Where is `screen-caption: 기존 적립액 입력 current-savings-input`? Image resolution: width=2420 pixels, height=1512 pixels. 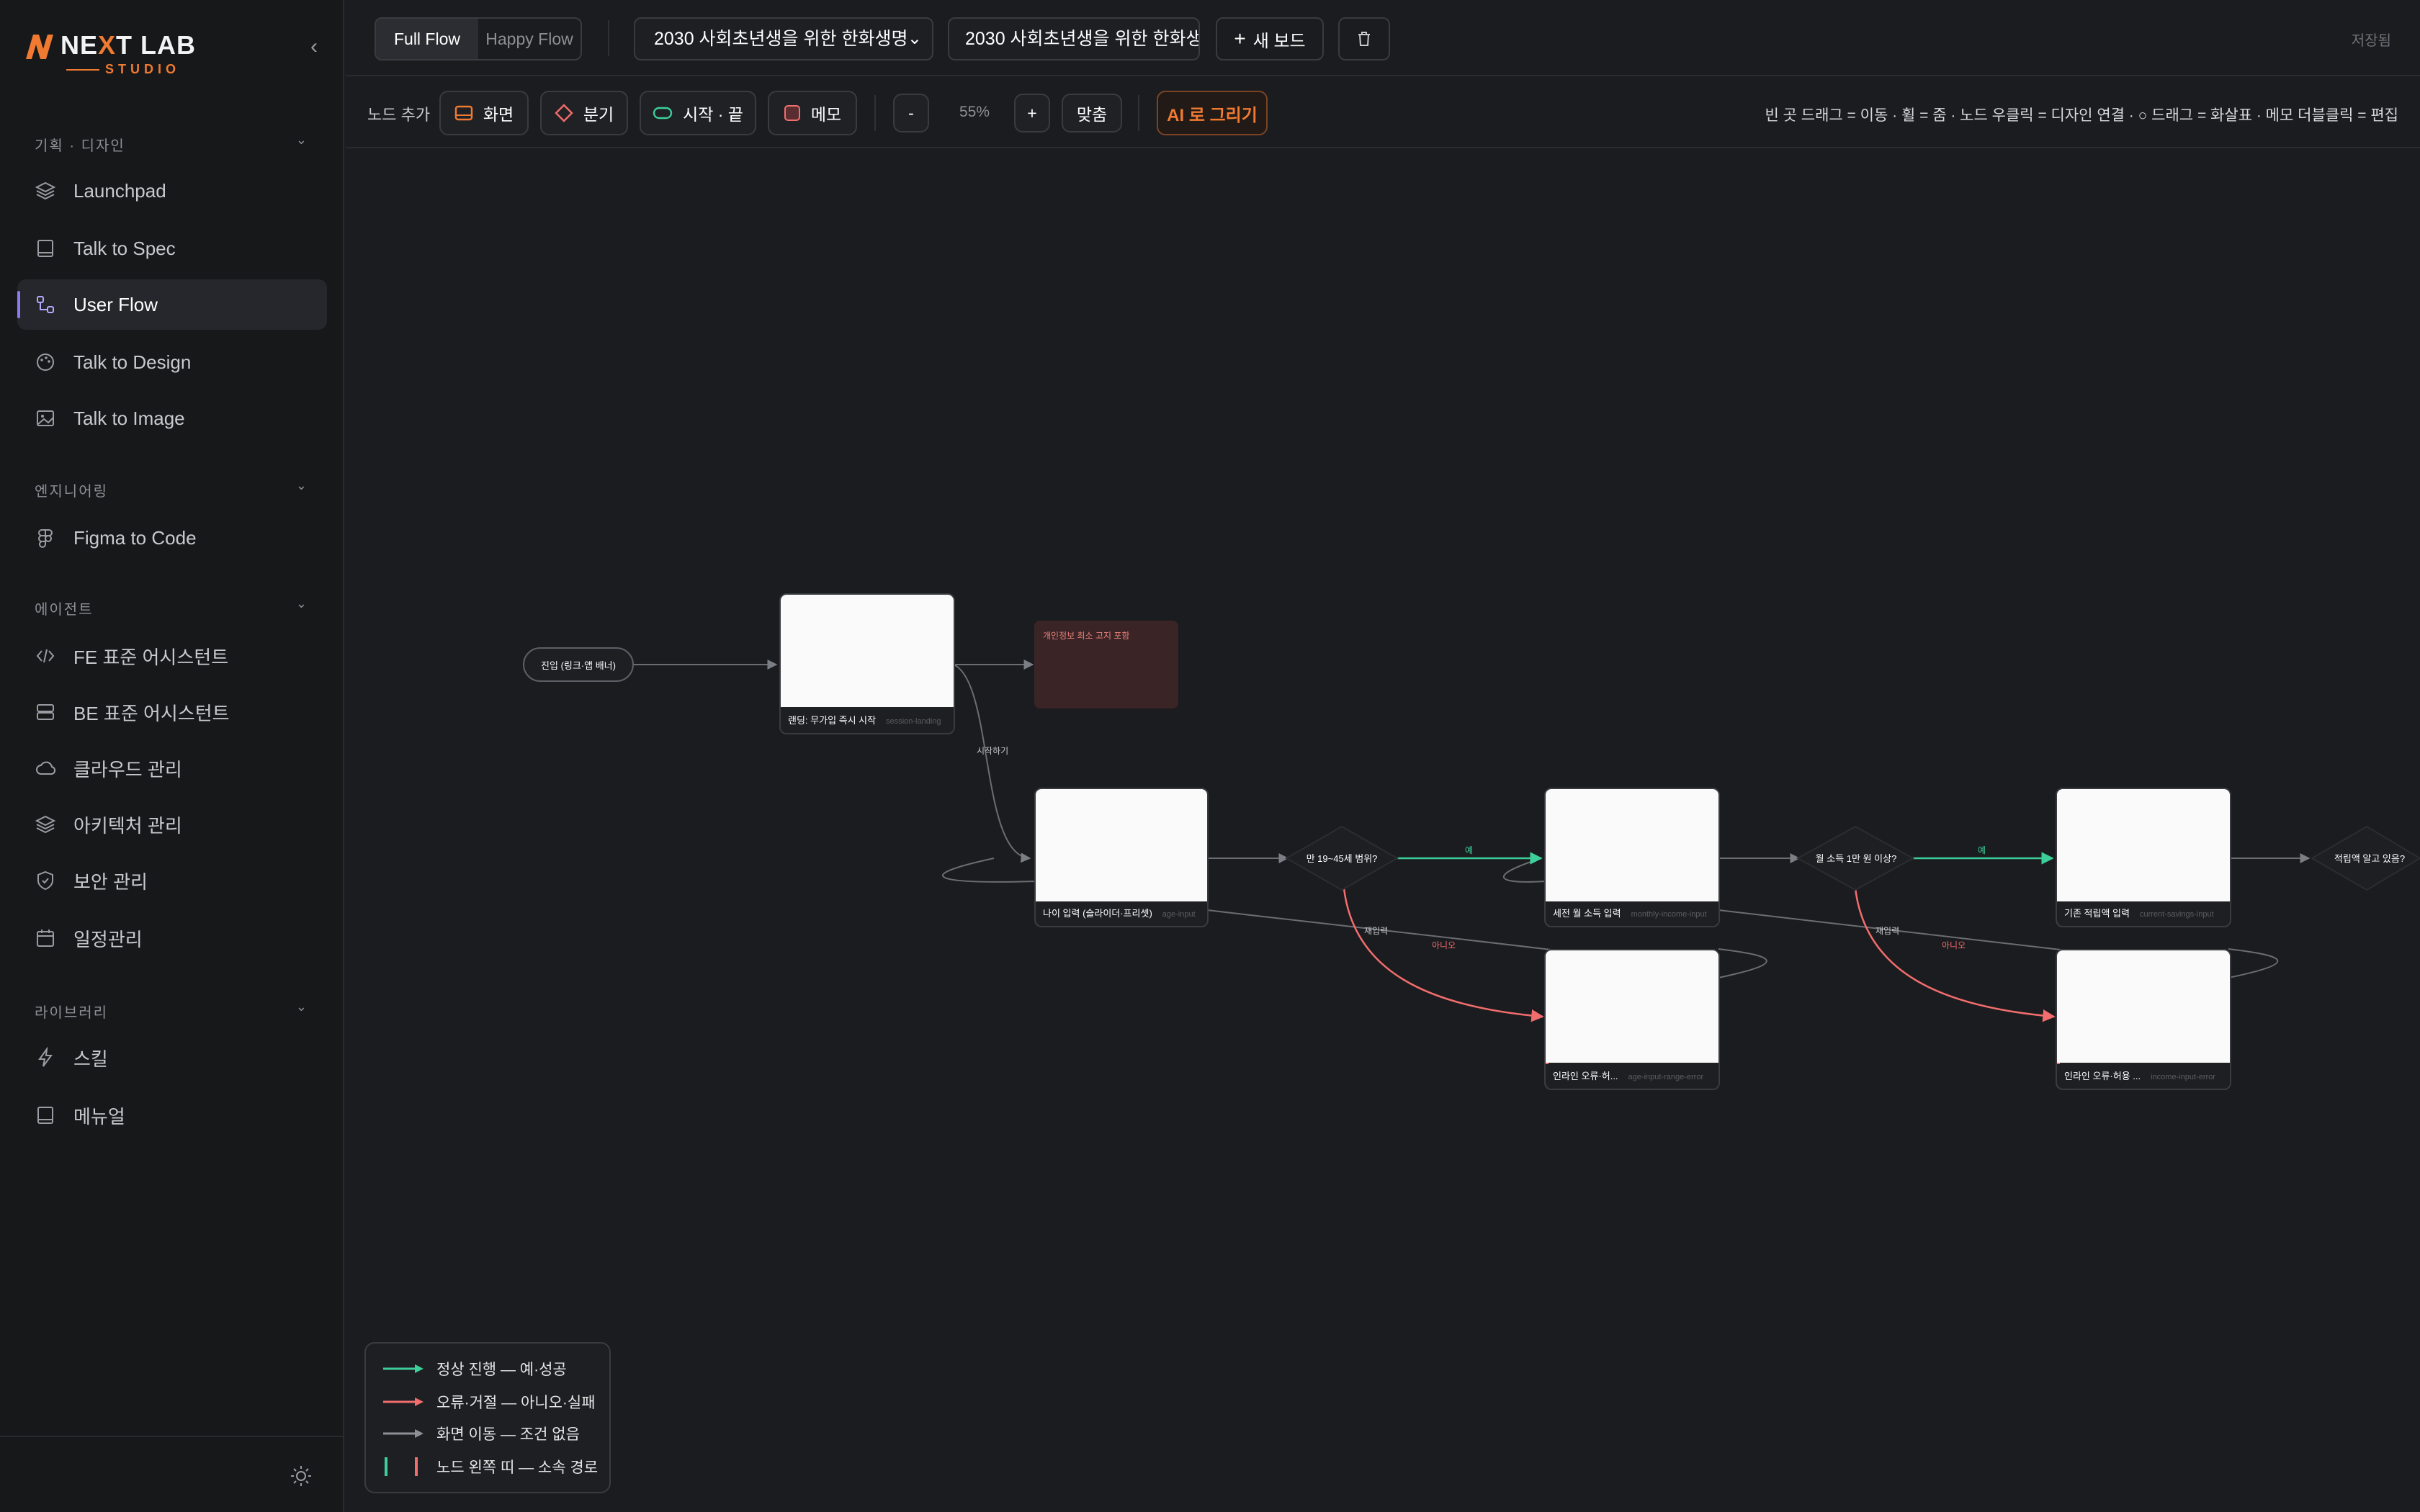
screen-caption: 기존 적립액 입력 current-savings-input is located at coordinates (2143, 913).